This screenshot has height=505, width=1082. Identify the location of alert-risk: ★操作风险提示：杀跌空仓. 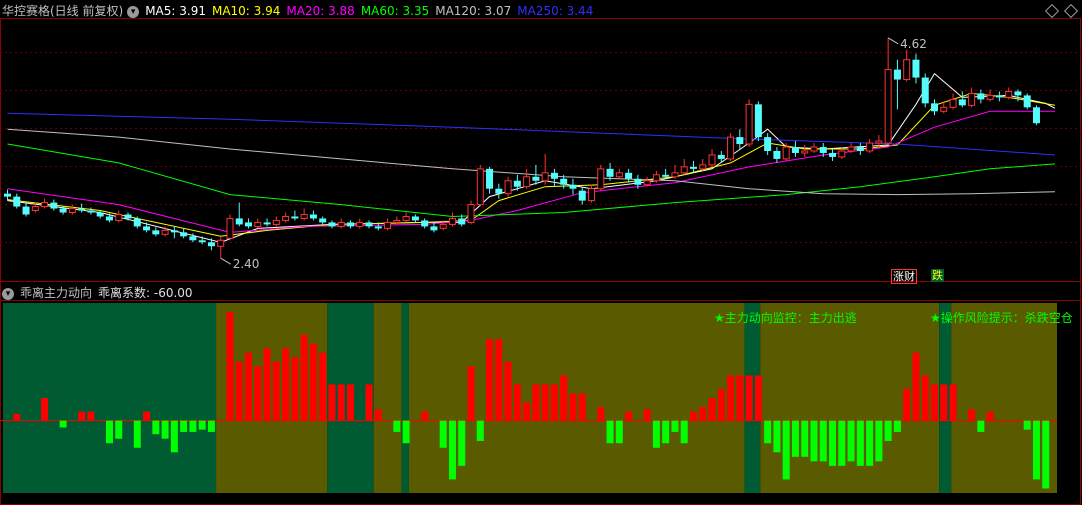
(1001, 318).